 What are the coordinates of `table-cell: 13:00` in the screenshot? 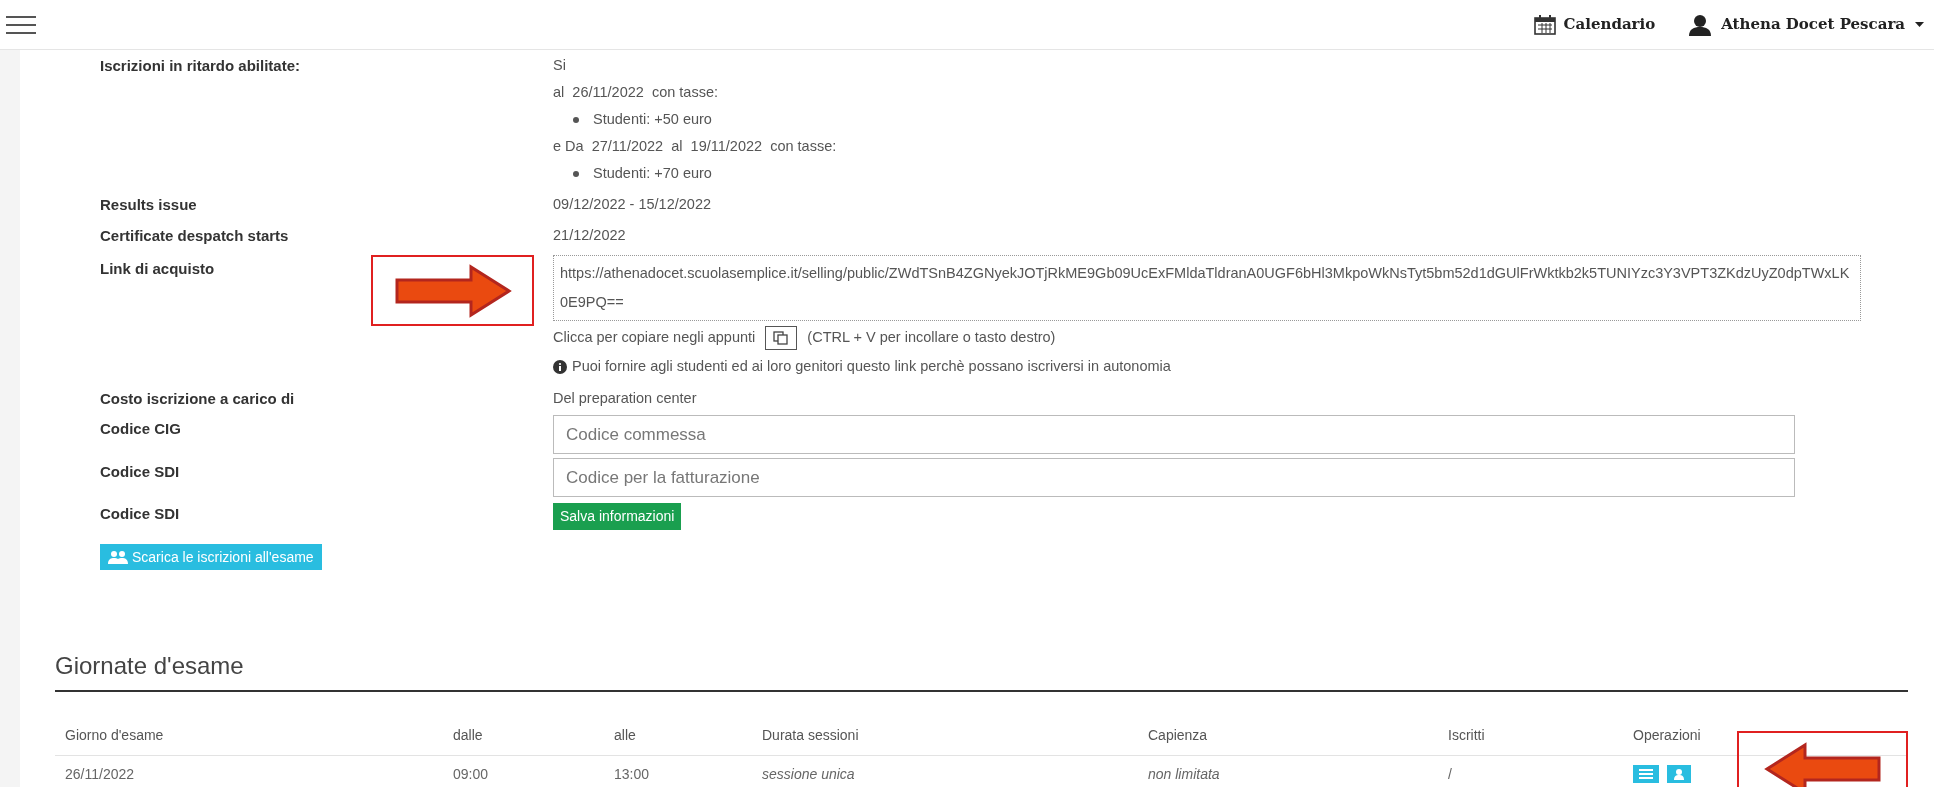 It's located at (632, 773).